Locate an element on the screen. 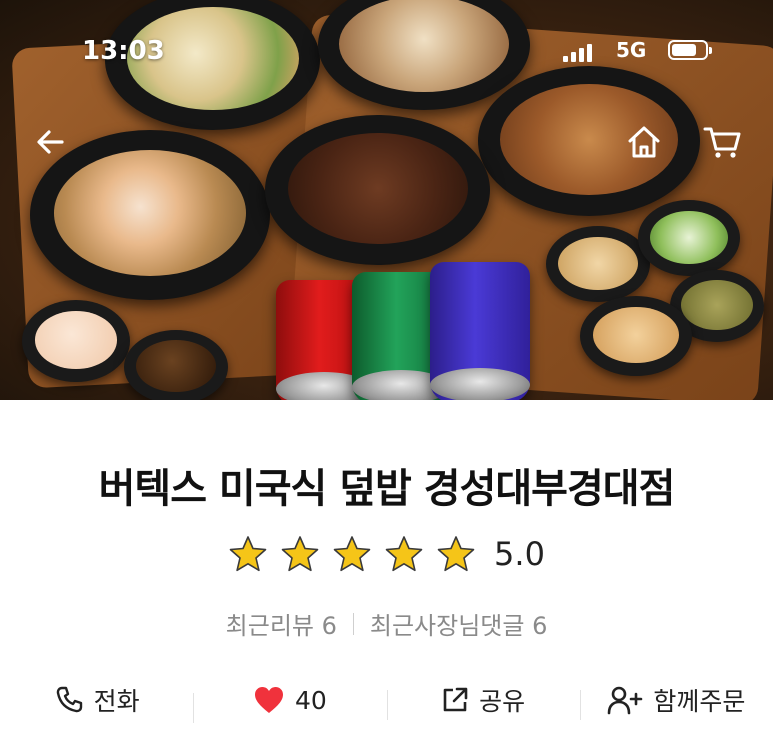 The image size is (773, 754). steak-cube-bowl is located at coordinates (377, 190).